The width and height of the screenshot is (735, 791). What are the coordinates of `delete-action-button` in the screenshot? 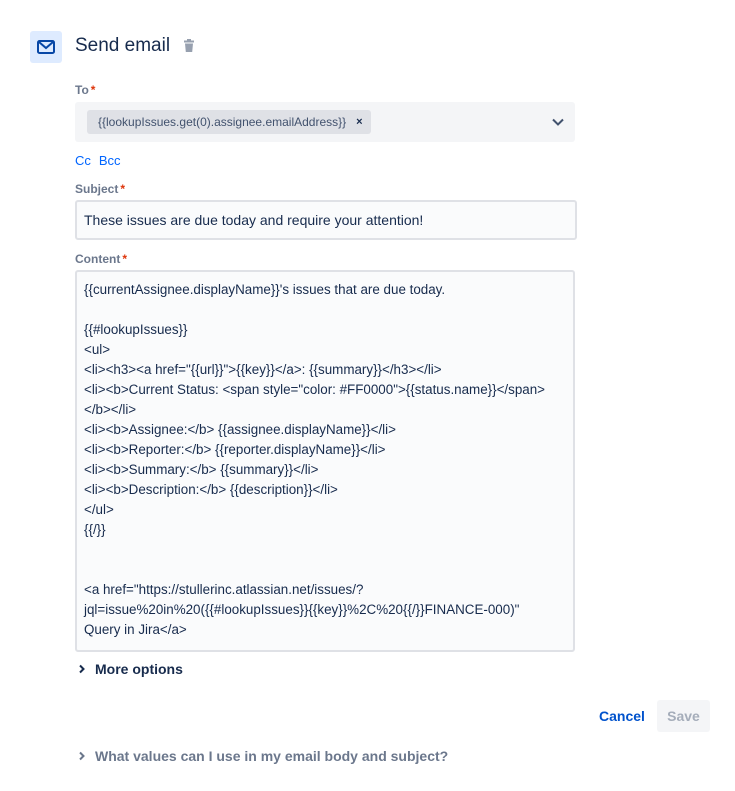 It's located at (189, 48).